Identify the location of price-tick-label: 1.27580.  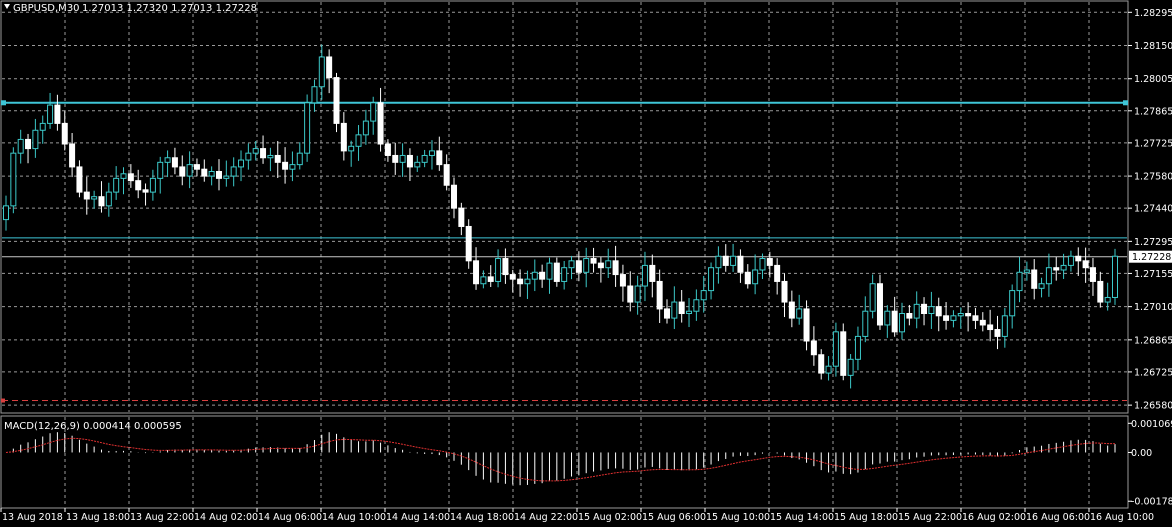
(1153, 177).